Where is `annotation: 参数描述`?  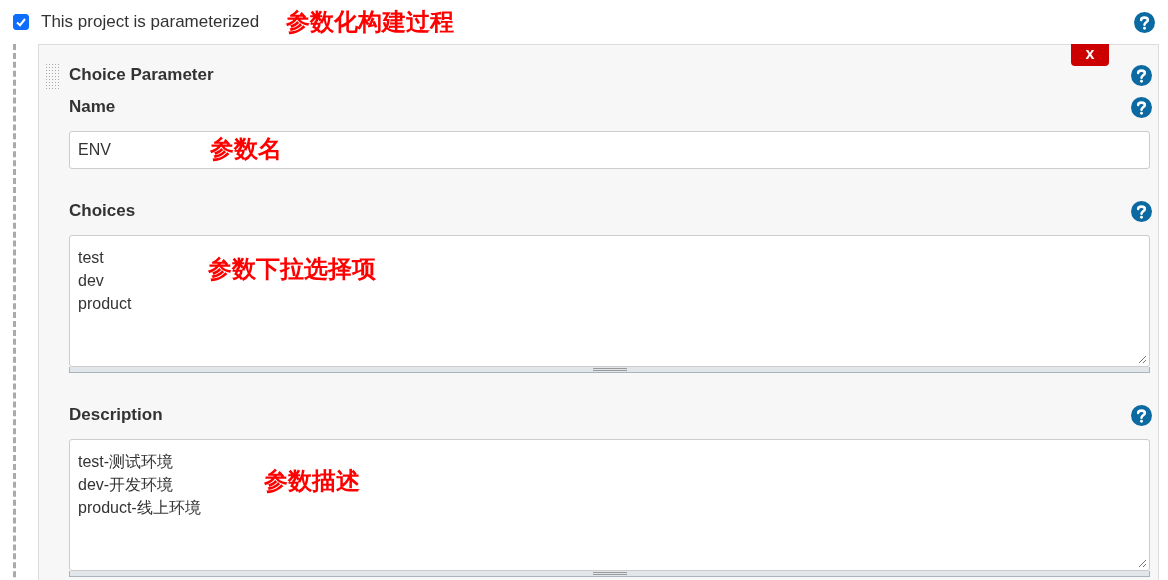 annotation: 参数描述 is located at coordinates (312, 481).